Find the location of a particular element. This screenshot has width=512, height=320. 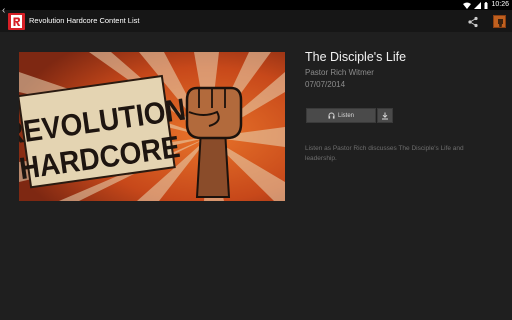

share-icon is located at coordinates (473, 22).